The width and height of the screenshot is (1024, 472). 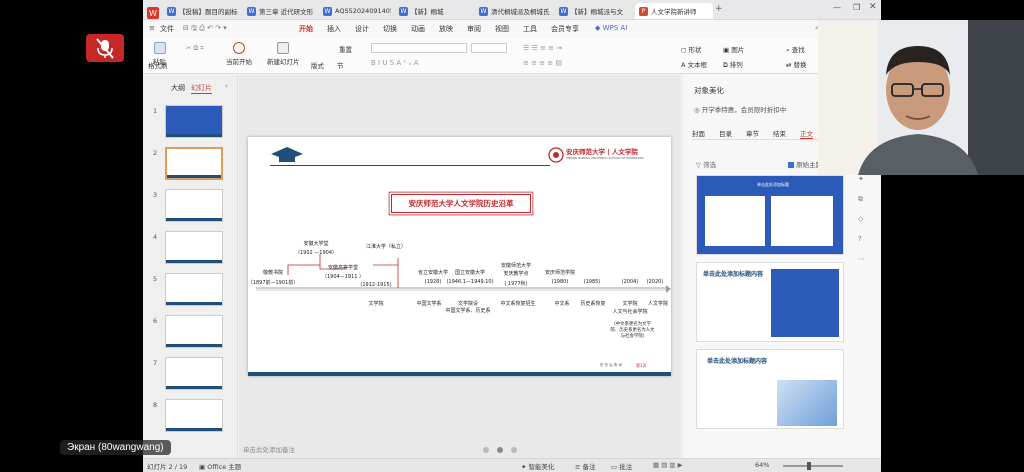 What do you see at coordinates (813, 466) in the screenshot?
I see `zoom-slider` at bounding box center [813, 466].